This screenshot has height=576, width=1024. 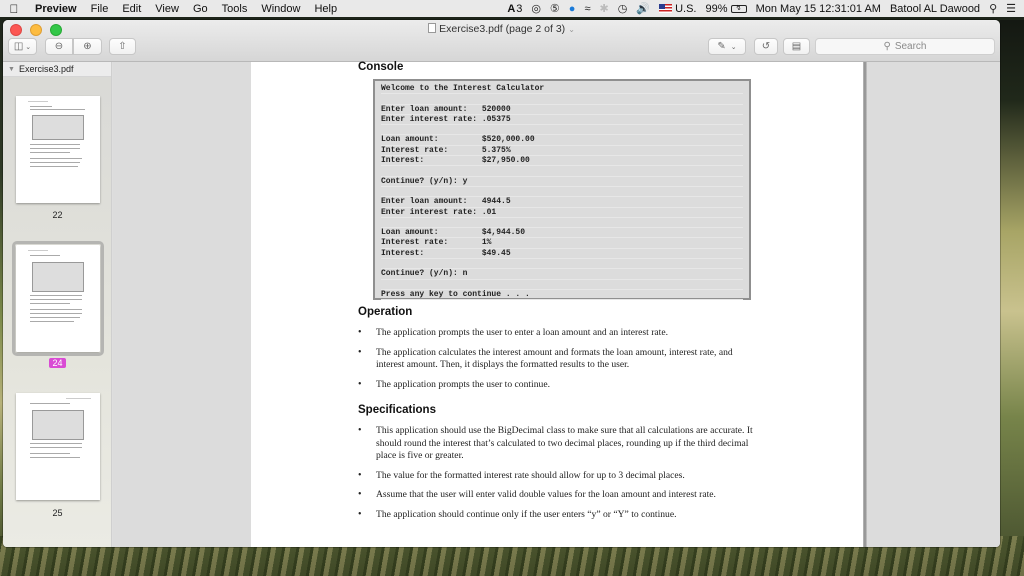 What do you see at coordinates (562, 151) in the screenshot?
I see `console-line: Interest rate: 5.375%` at bounding box center [562, 151].